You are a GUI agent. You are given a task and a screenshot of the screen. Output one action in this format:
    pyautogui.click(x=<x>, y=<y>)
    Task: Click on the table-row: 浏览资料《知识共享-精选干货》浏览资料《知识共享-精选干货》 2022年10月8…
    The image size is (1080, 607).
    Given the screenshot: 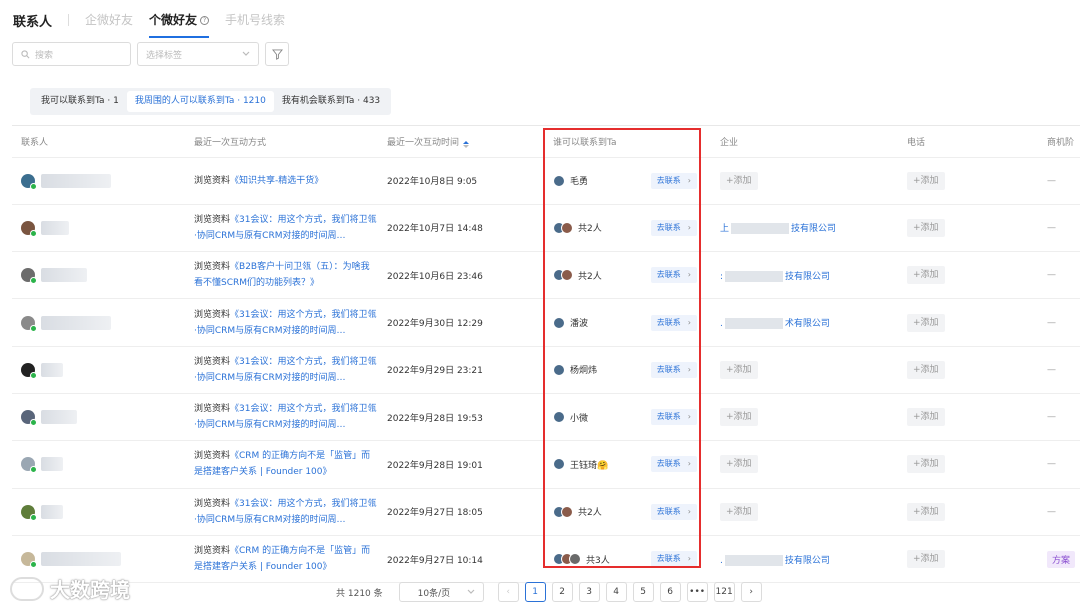 What is the action you would take?
    pyautogui.click(x=546, y=181)
    